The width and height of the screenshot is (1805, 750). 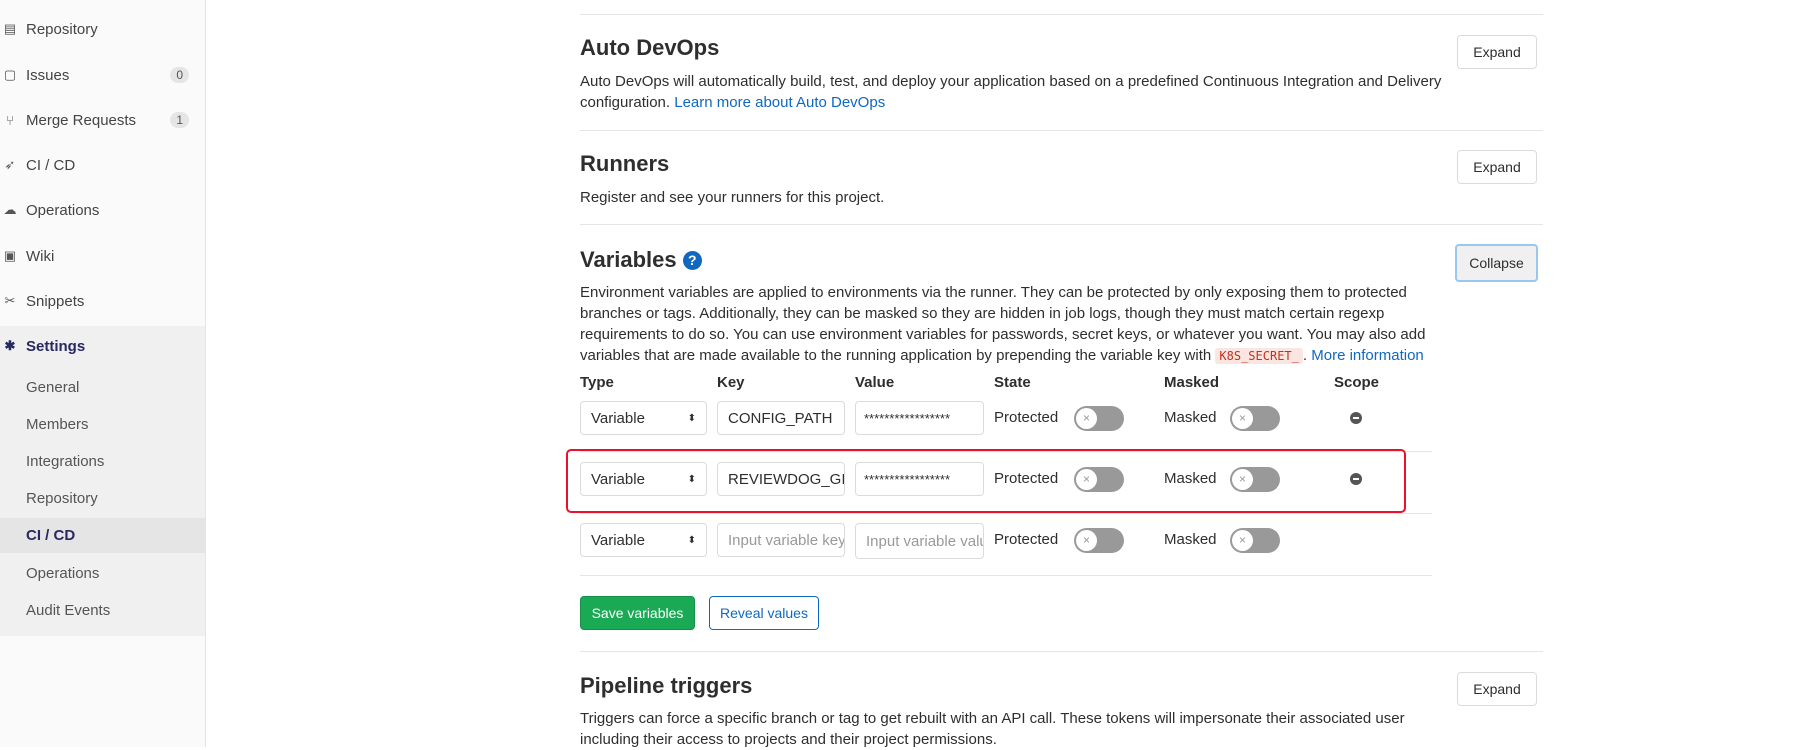 What do you see at coordinates (52, 388) in the screenshot?
I see `sidebar-sub-general: General` at bounding box center [52, 388].